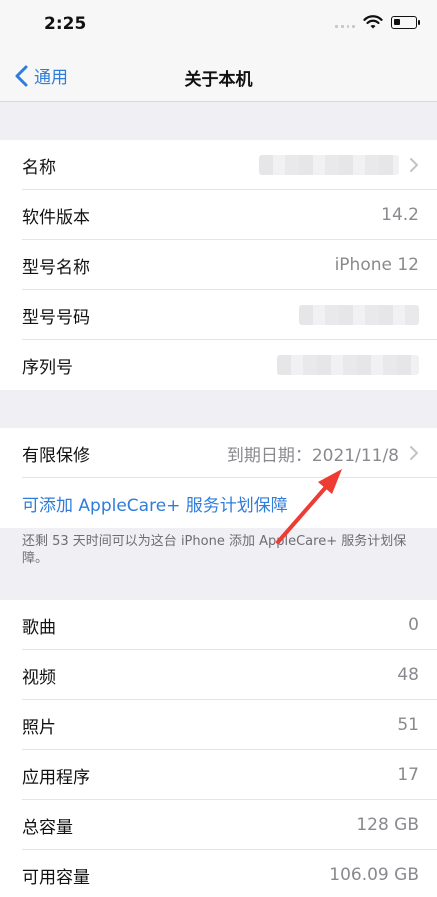 This screenshot has width=437, height=897. What do you see at coordinates (408, 675) in the screenshot?
I see `row-value: 48` at bounding box center [408, 675].